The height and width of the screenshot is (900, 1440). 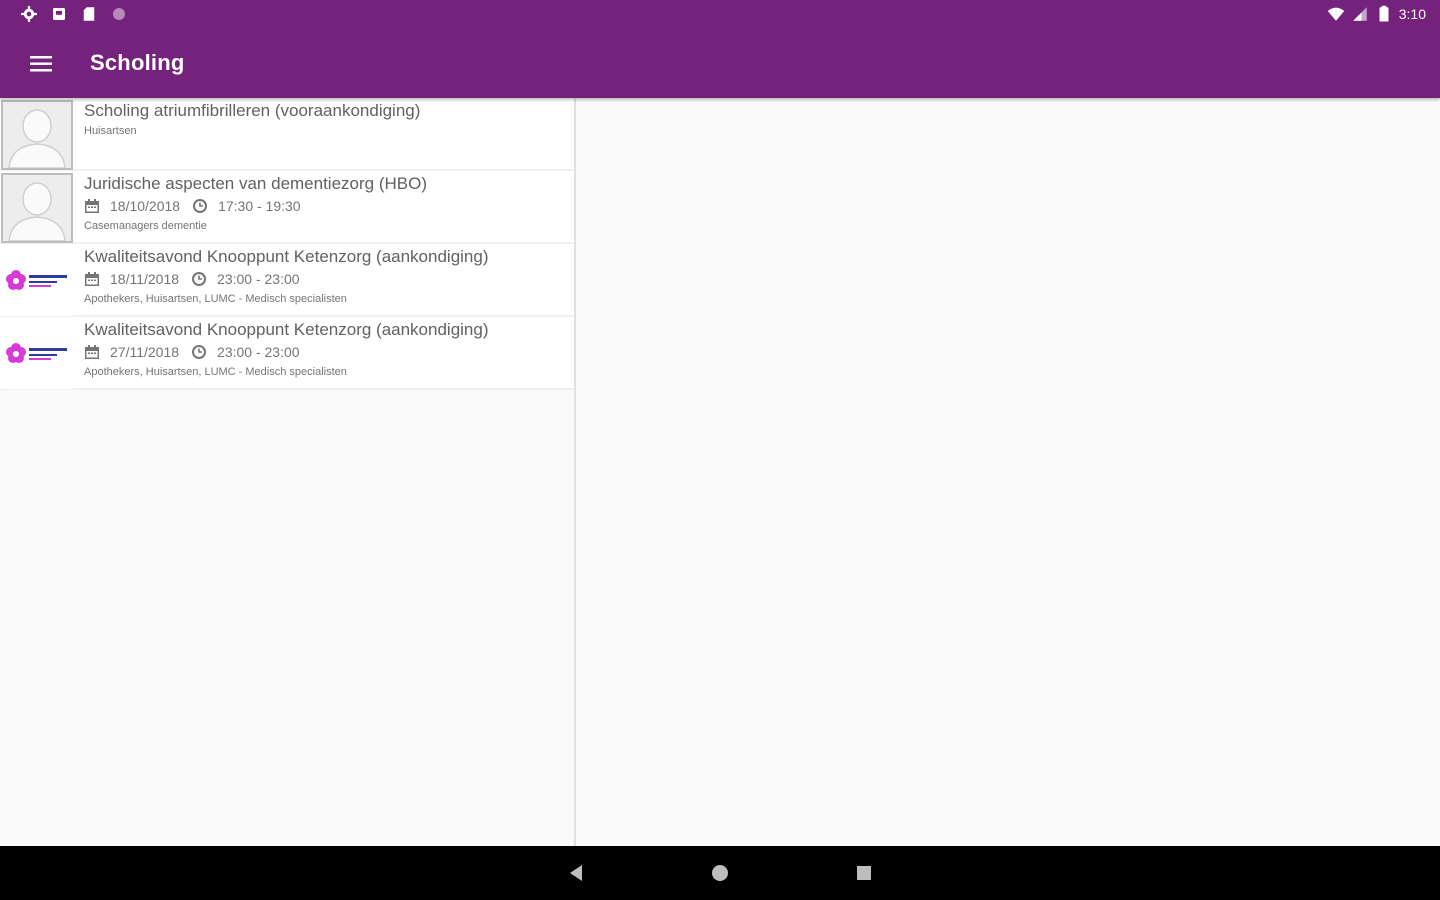 I want to click on menu-button, so click(x=41, y=64).